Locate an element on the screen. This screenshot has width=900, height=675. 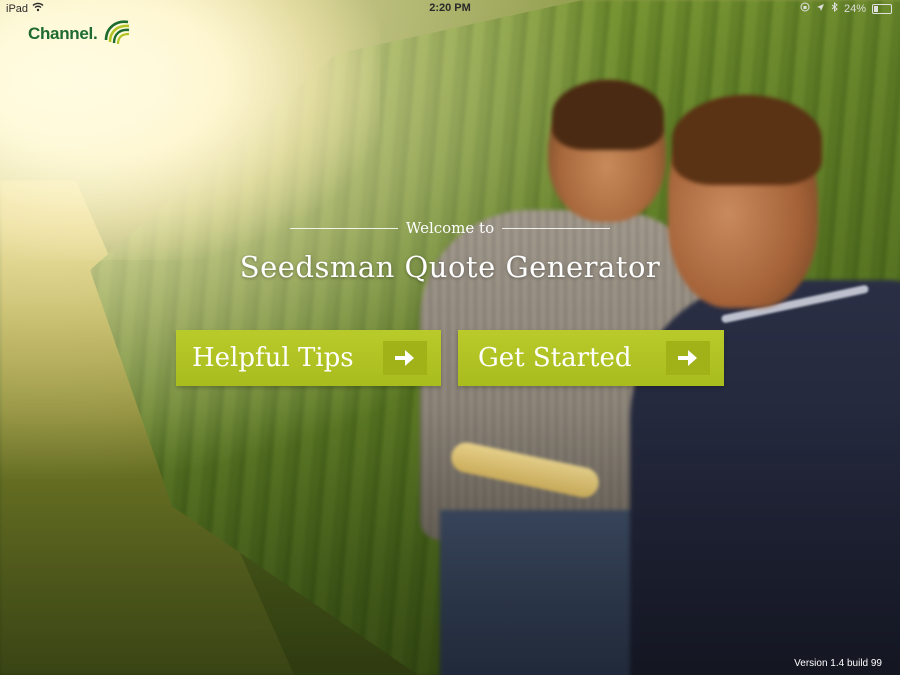
get-started-button: Get Started is located at coordinates (591, 358).